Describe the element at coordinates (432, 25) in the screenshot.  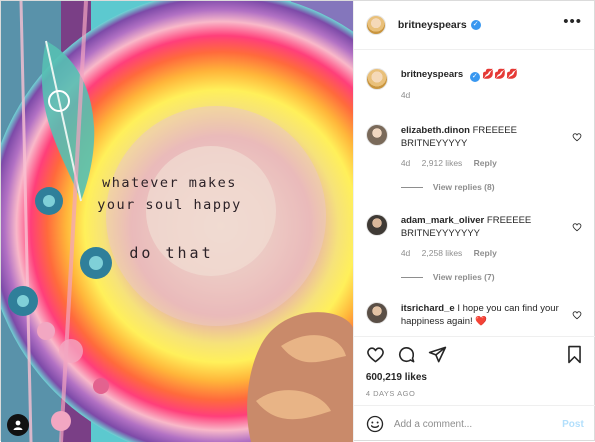
I see `author-username: britneyspears` at that location.